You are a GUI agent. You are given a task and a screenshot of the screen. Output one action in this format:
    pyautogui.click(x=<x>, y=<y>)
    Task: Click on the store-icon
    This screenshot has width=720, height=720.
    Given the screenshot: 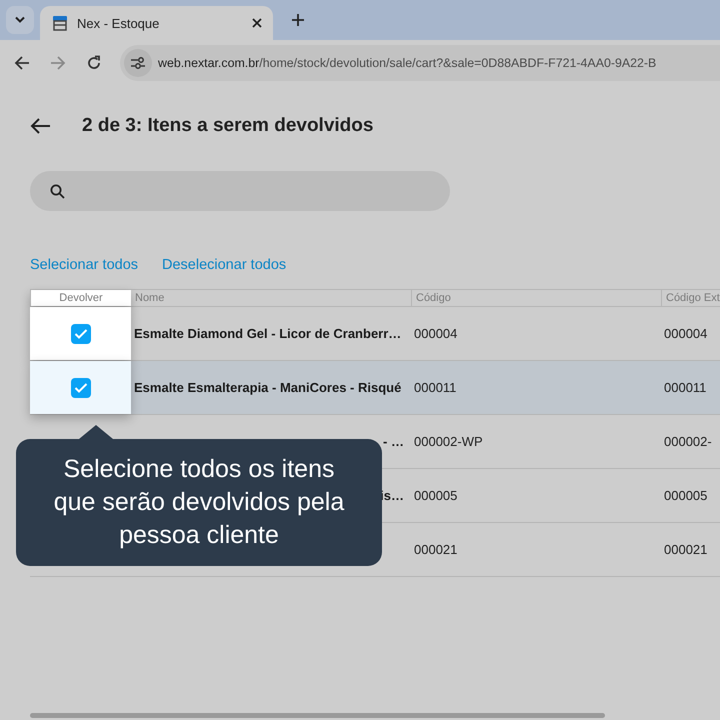 What is the action you would take?
    pyautogui.click(x=60, y=23)
    